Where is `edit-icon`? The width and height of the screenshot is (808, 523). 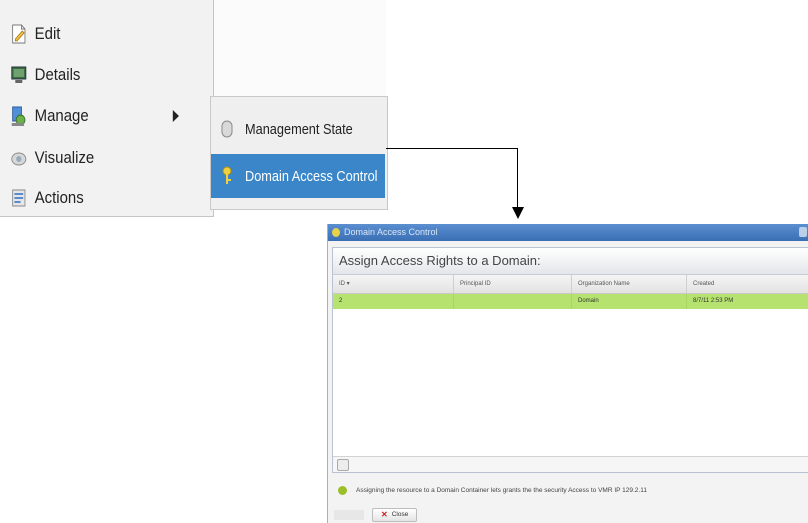 edit-icon is located at coordinates (19, 34).